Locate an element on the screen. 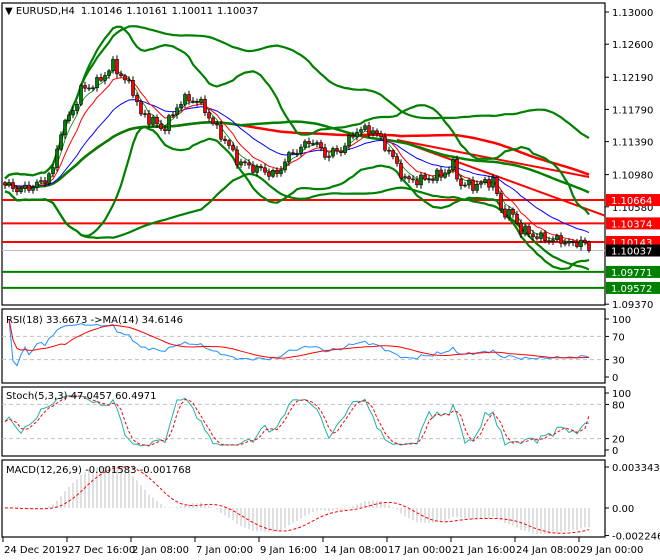  price-axis-label: 1.12190 is located at coordinates (632, 78).